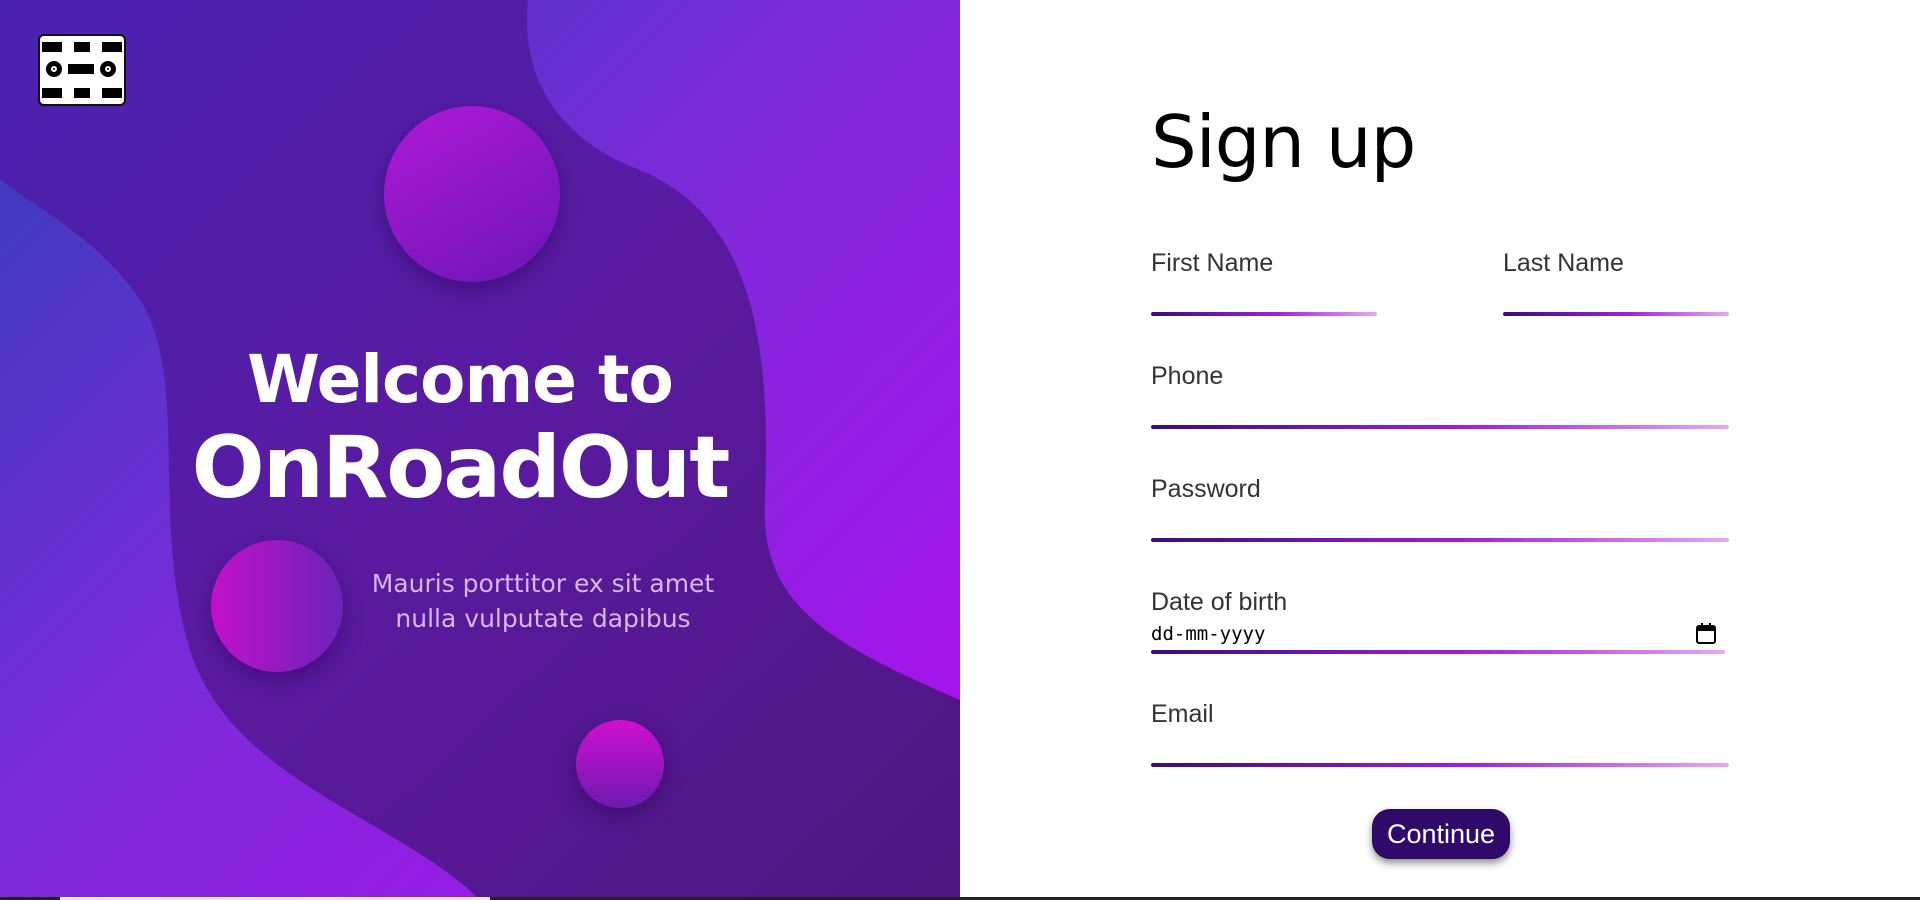  What do you see at coordinates (1440, 408) in the screenshot?
I see `phone-input` at bounding box center [1440, 408].